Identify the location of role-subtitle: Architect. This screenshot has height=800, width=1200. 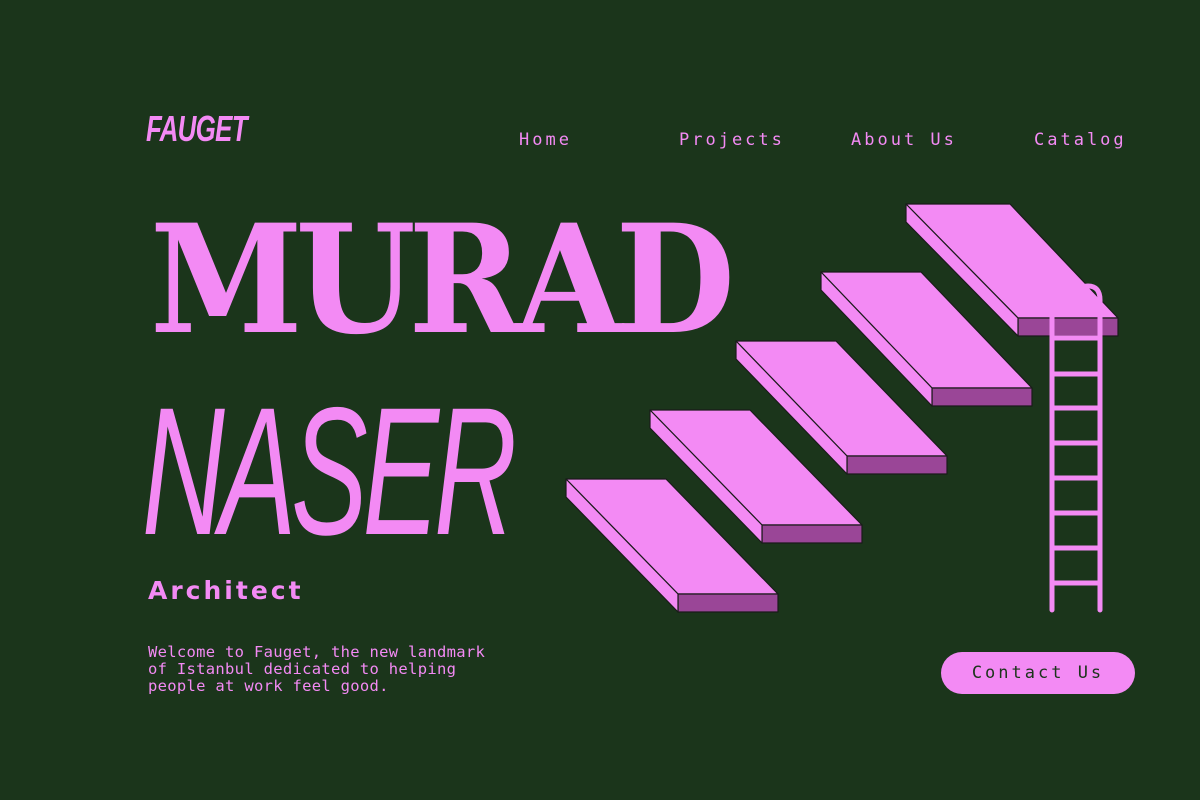
(226, 590).